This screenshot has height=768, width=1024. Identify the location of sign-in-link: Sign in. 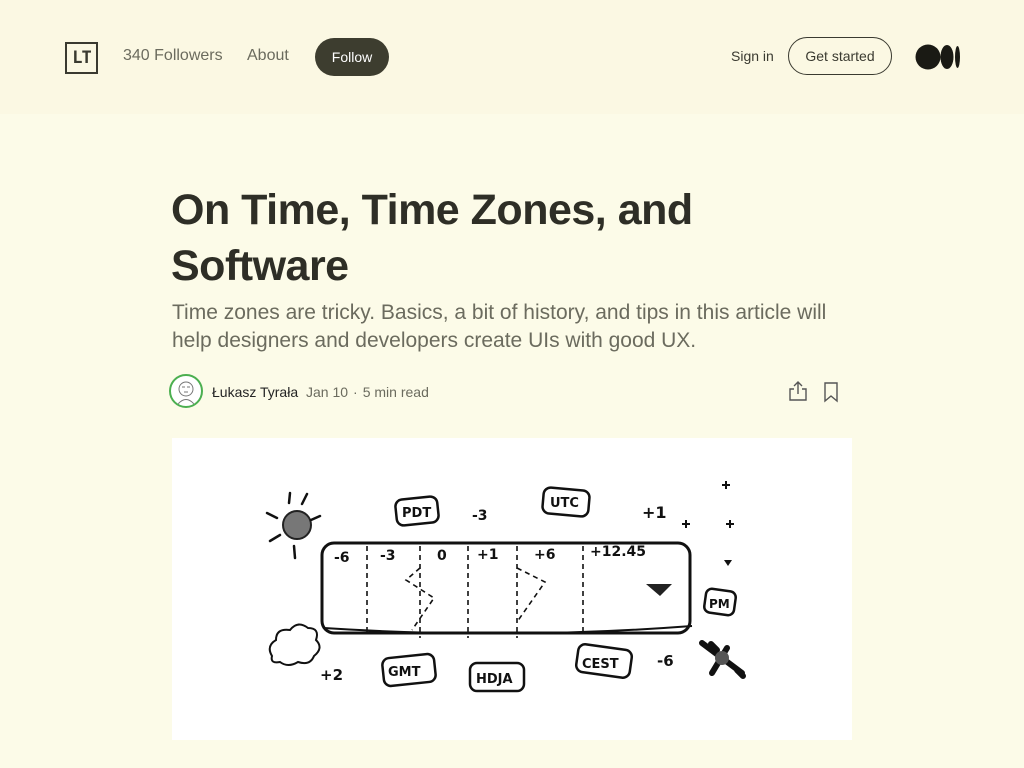
(752, 56).